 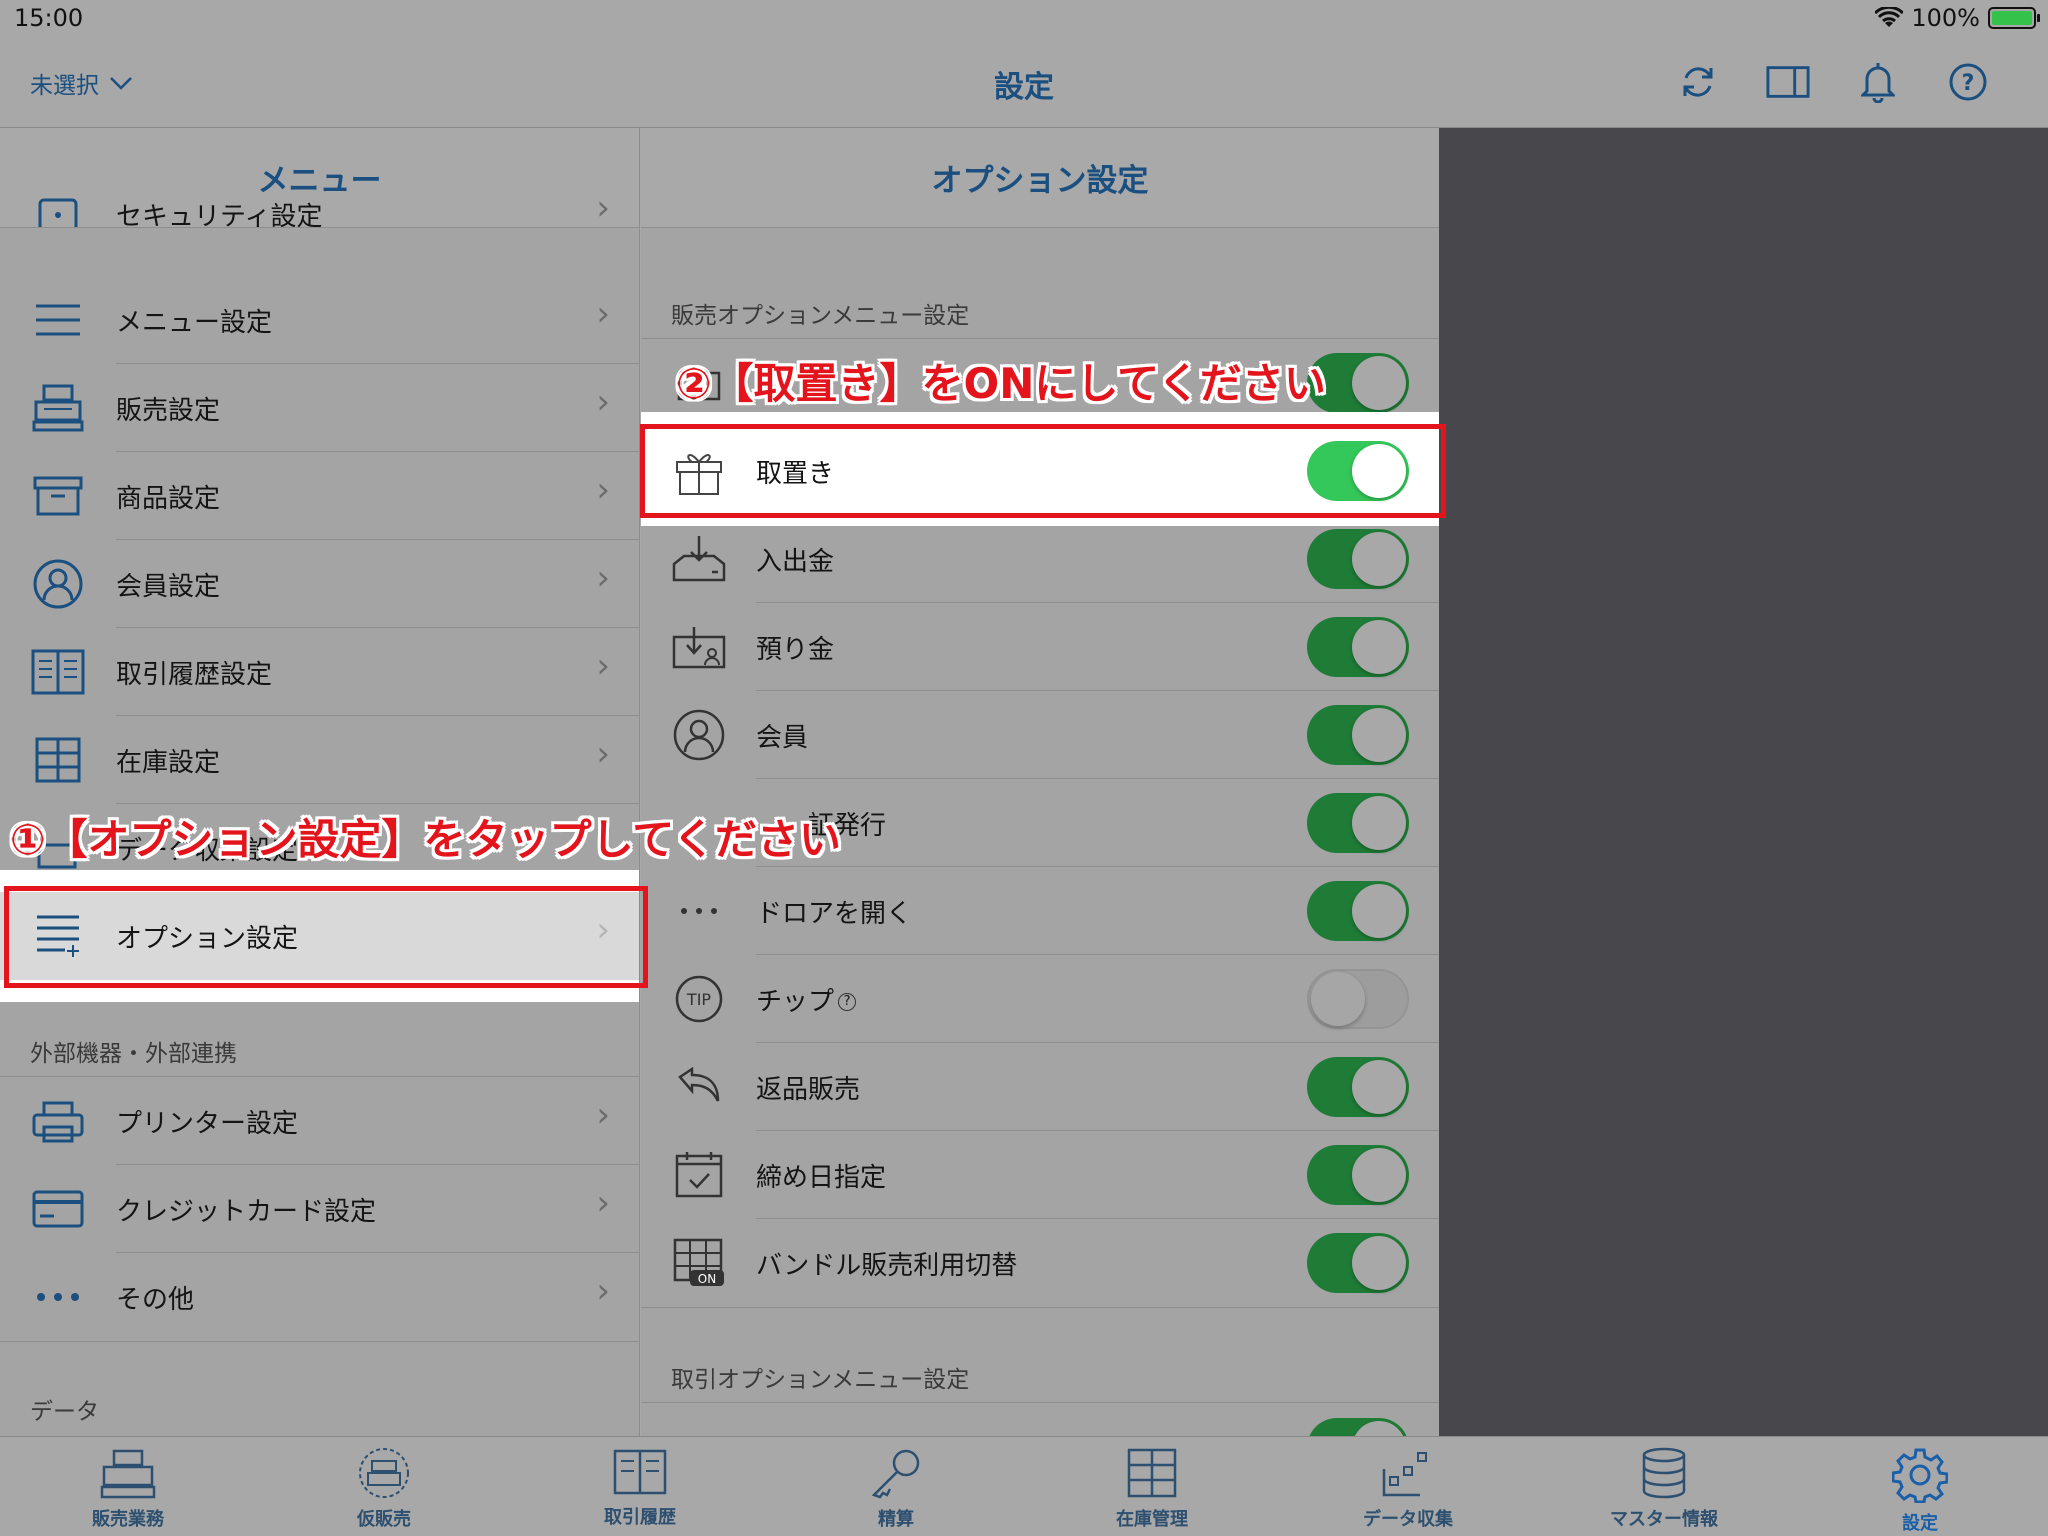 What do you see at coordinates (887, 1265) in the screenshot?
I see `option-label: バンドル販売利用切替` at bounding box center [887, 1265].